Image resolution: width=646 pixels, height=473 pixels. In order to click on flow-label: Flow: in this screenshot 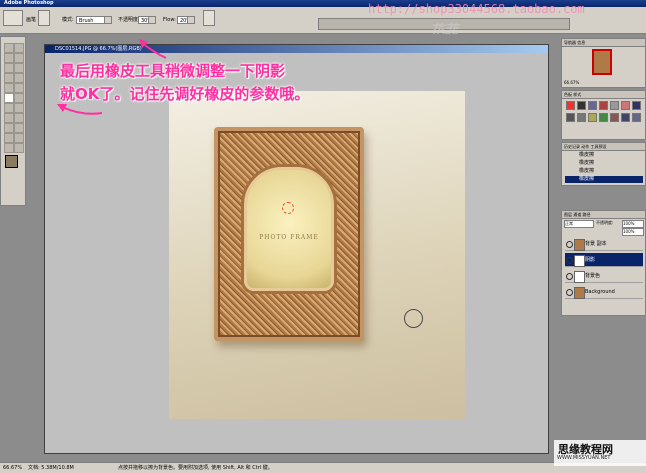, I will do `click(169, 20)`.